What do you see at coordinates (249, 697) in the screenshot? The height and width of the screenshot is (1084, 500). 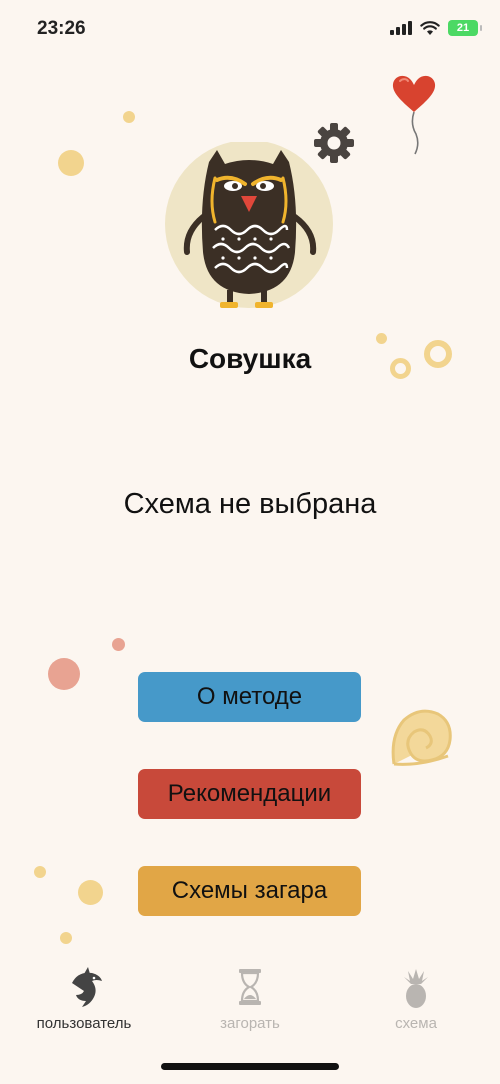 I see `about-method-button: О методе` at bounding box center [249, 697].